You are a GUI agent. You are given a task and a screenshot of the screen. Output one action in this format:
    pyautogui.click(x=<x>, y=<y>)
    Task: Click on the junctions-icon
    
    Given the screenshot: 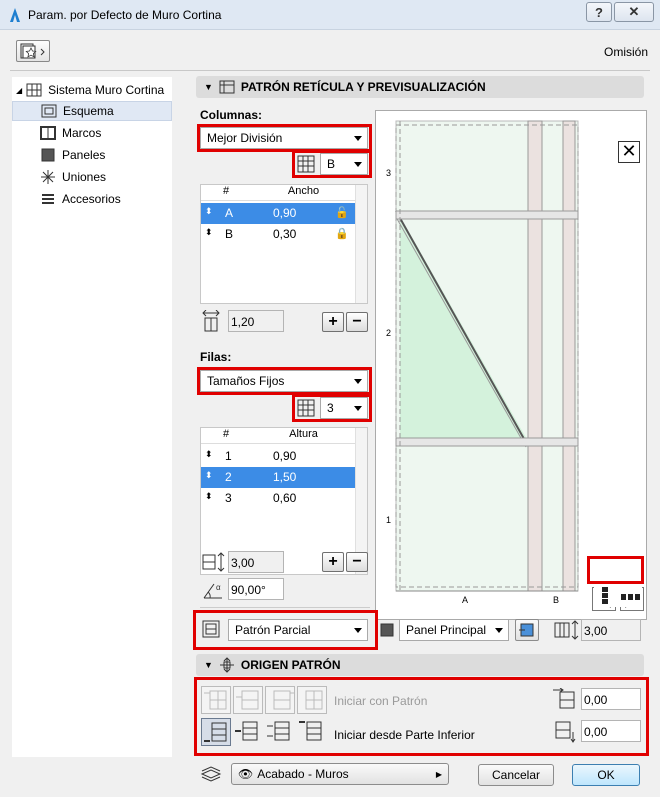 What is the action you would take?
    pyautogui.click(x=48, y=177)
    